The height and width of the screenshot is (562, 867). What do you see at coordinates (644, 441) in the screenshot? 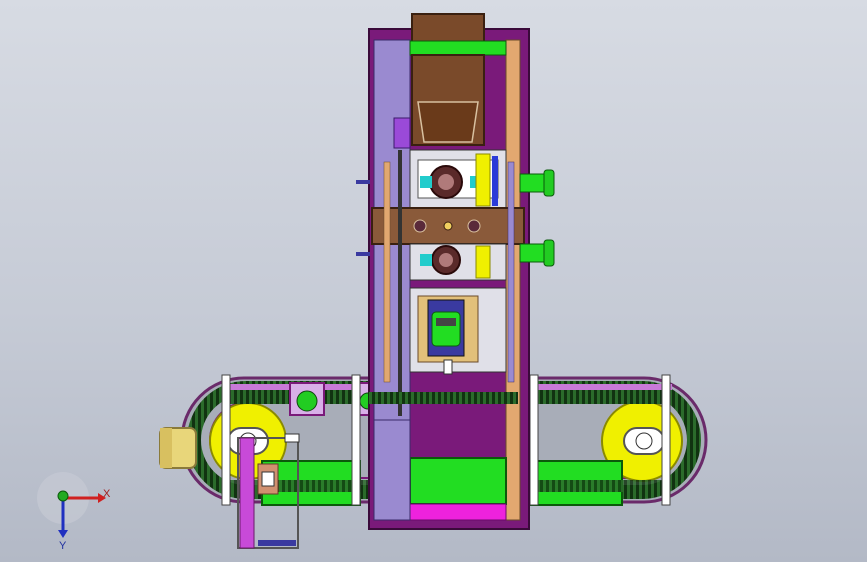
I see `right-sprocket-hub` at bounding box center [644, 441].